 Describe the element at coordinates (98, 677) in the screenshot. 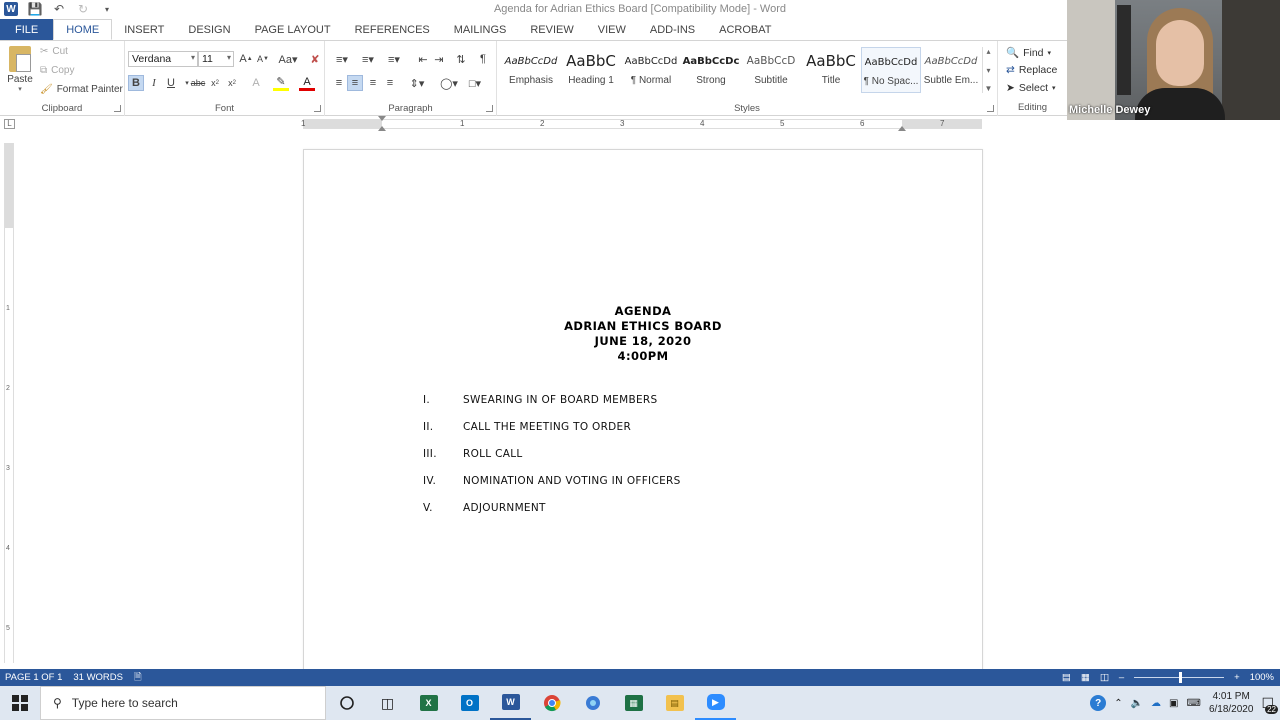

I see `word-count: 31 WORDS` at that location.